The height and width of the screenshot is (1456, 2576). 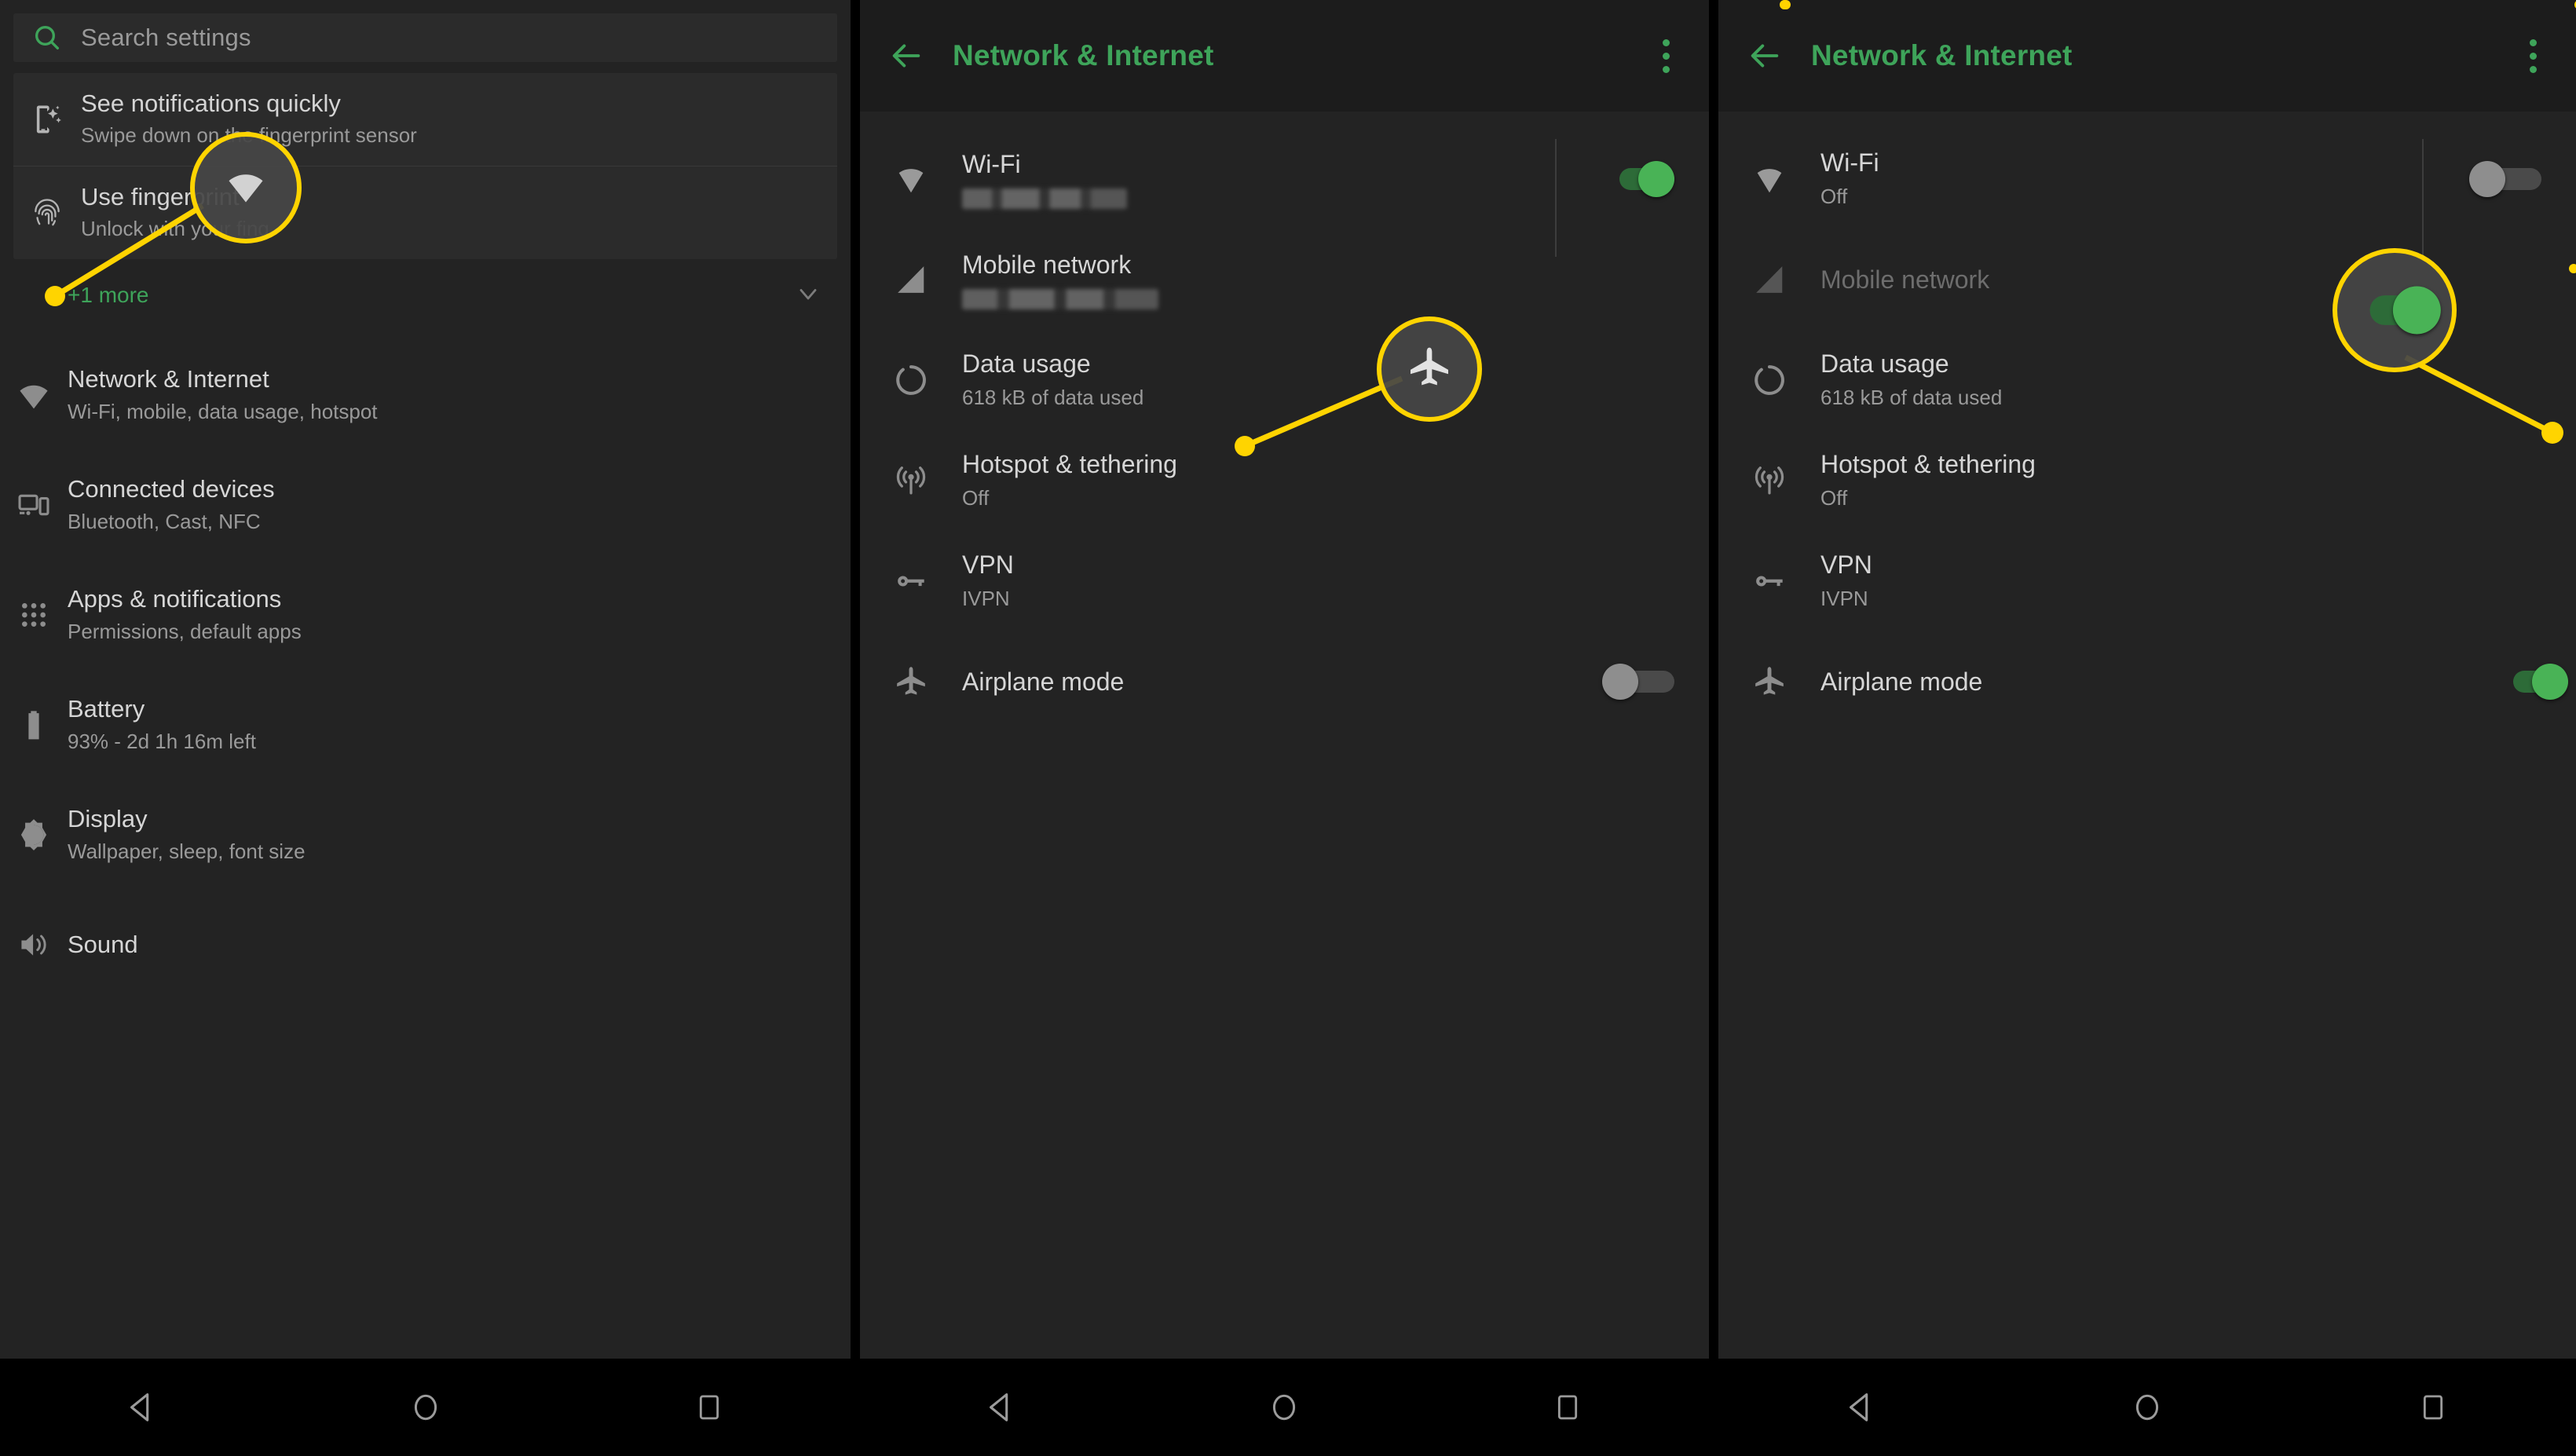 What do you see at coordinates (808, 296) in the screenshot?
I see `chevron-down-icon` at bounding box center [808, 296].